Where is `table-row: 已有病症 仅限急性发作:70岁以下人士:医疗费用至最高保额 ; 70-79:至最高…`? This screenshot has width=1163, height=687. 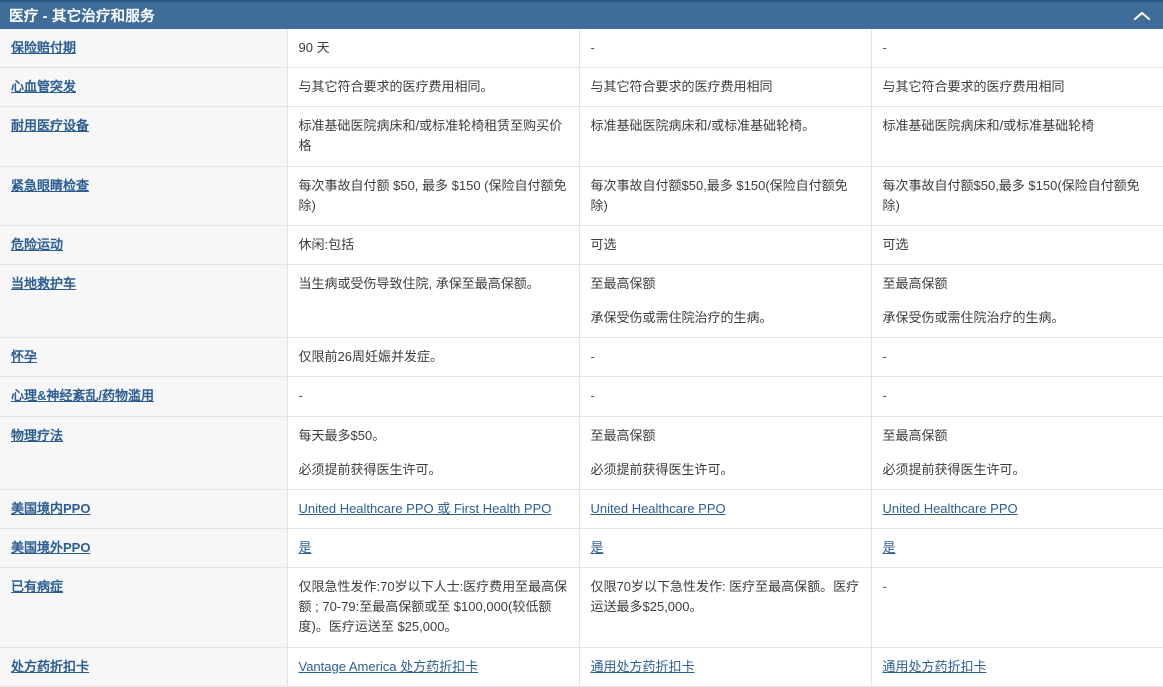
table-row: 已有病症 仅限急性发作:70岁以下人士:医疗费用至最高保额 ; 70-79:至最高… is located at coordinates (581, 607).